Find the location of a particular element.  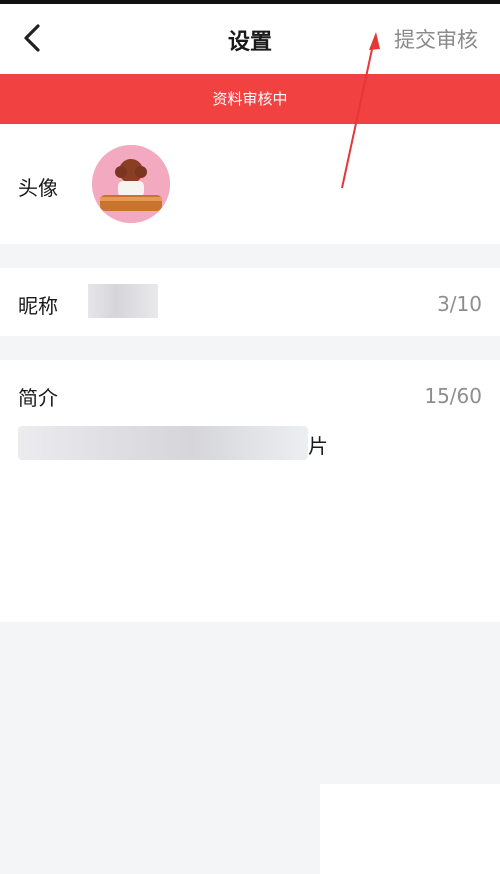

submit-review-button: 提交审核 is located at coordinates (436, 39).